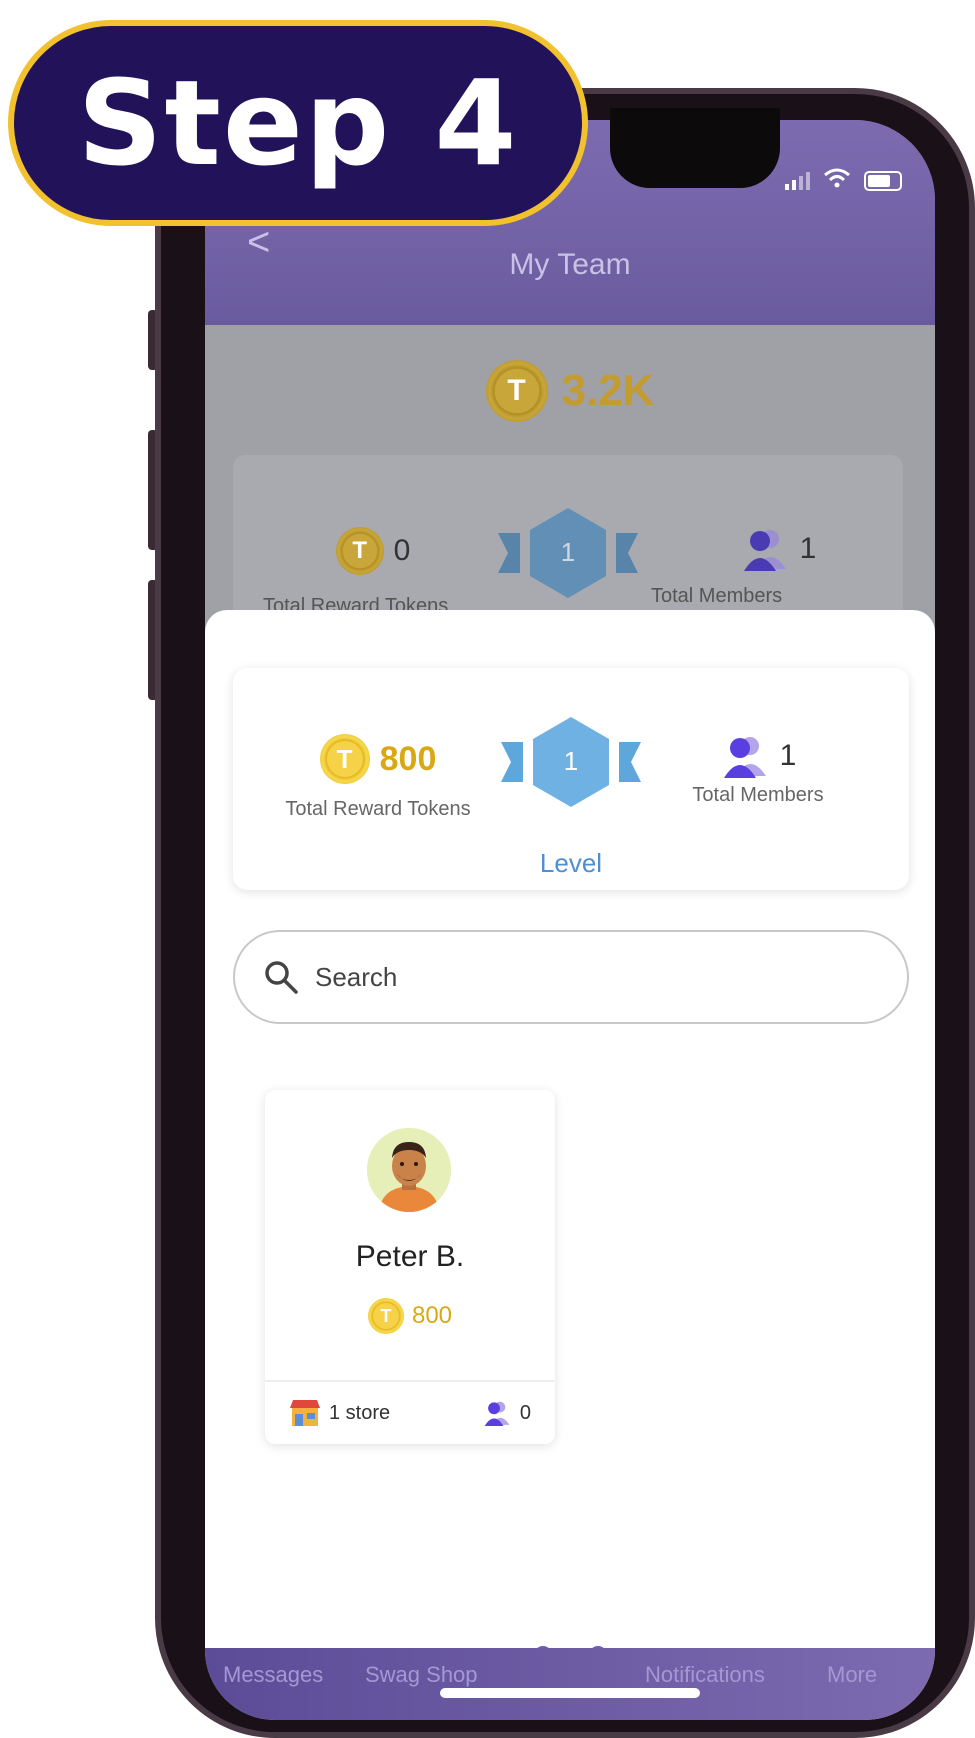 The width and height of the screenshot is (975, 1738). I want to click on member-card-footer: 1 store 0, so click(410, 1412).